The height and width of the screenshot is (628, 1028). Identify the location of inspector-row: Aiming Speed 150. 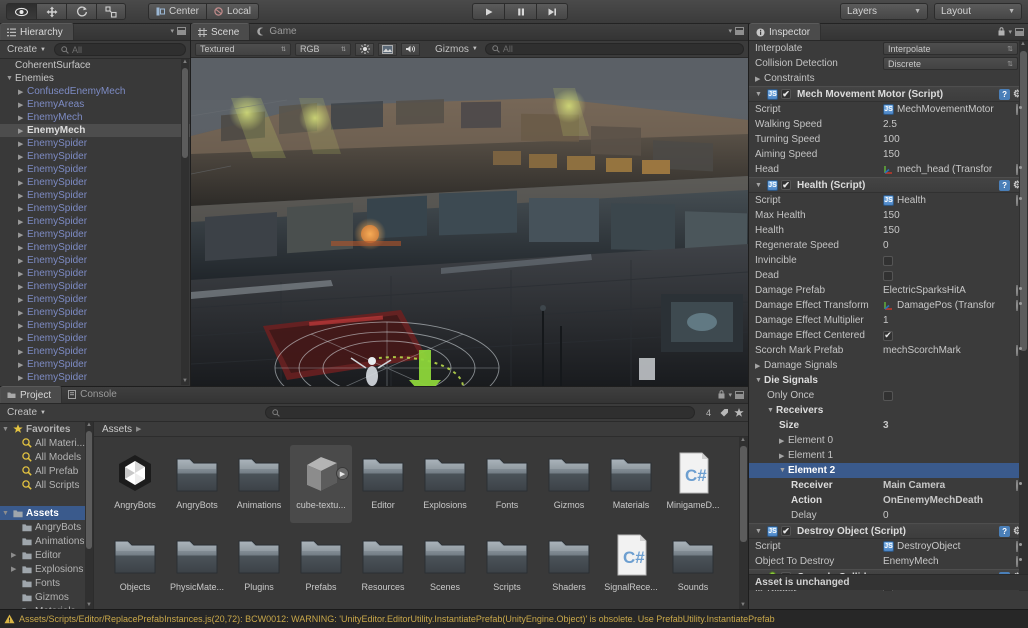
(888, 154).